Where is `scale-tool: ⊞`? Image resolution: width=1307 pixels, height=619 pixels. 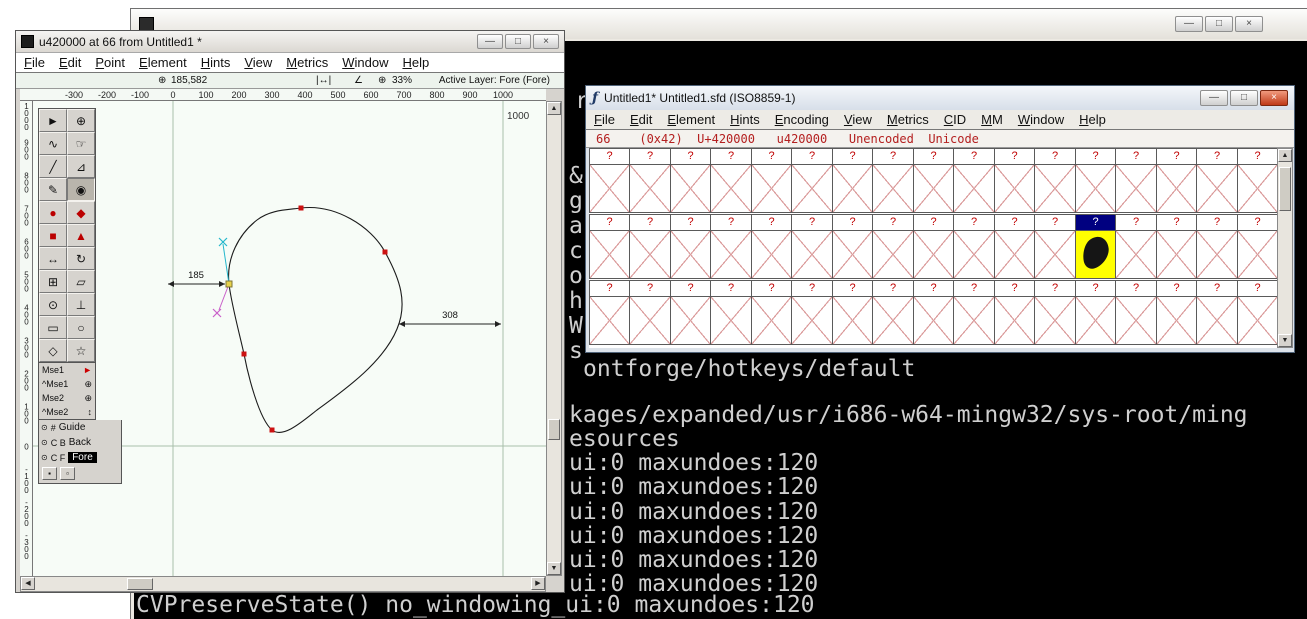
scale-tool: ⊞ is located at coordinates (53, 281).